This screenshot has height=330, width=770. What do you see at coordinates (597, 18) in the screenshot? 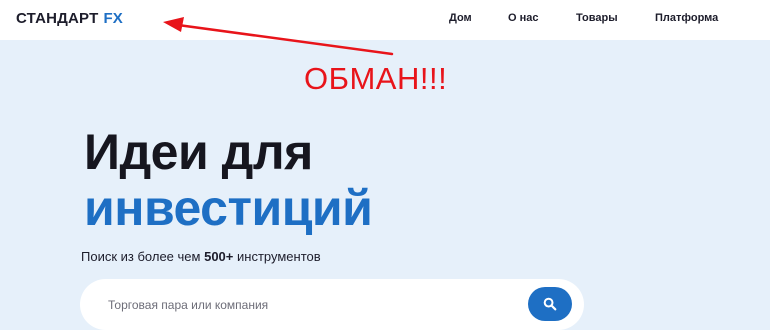
I see `nav-link-goods: Товары` at bounding box center [597, 18].